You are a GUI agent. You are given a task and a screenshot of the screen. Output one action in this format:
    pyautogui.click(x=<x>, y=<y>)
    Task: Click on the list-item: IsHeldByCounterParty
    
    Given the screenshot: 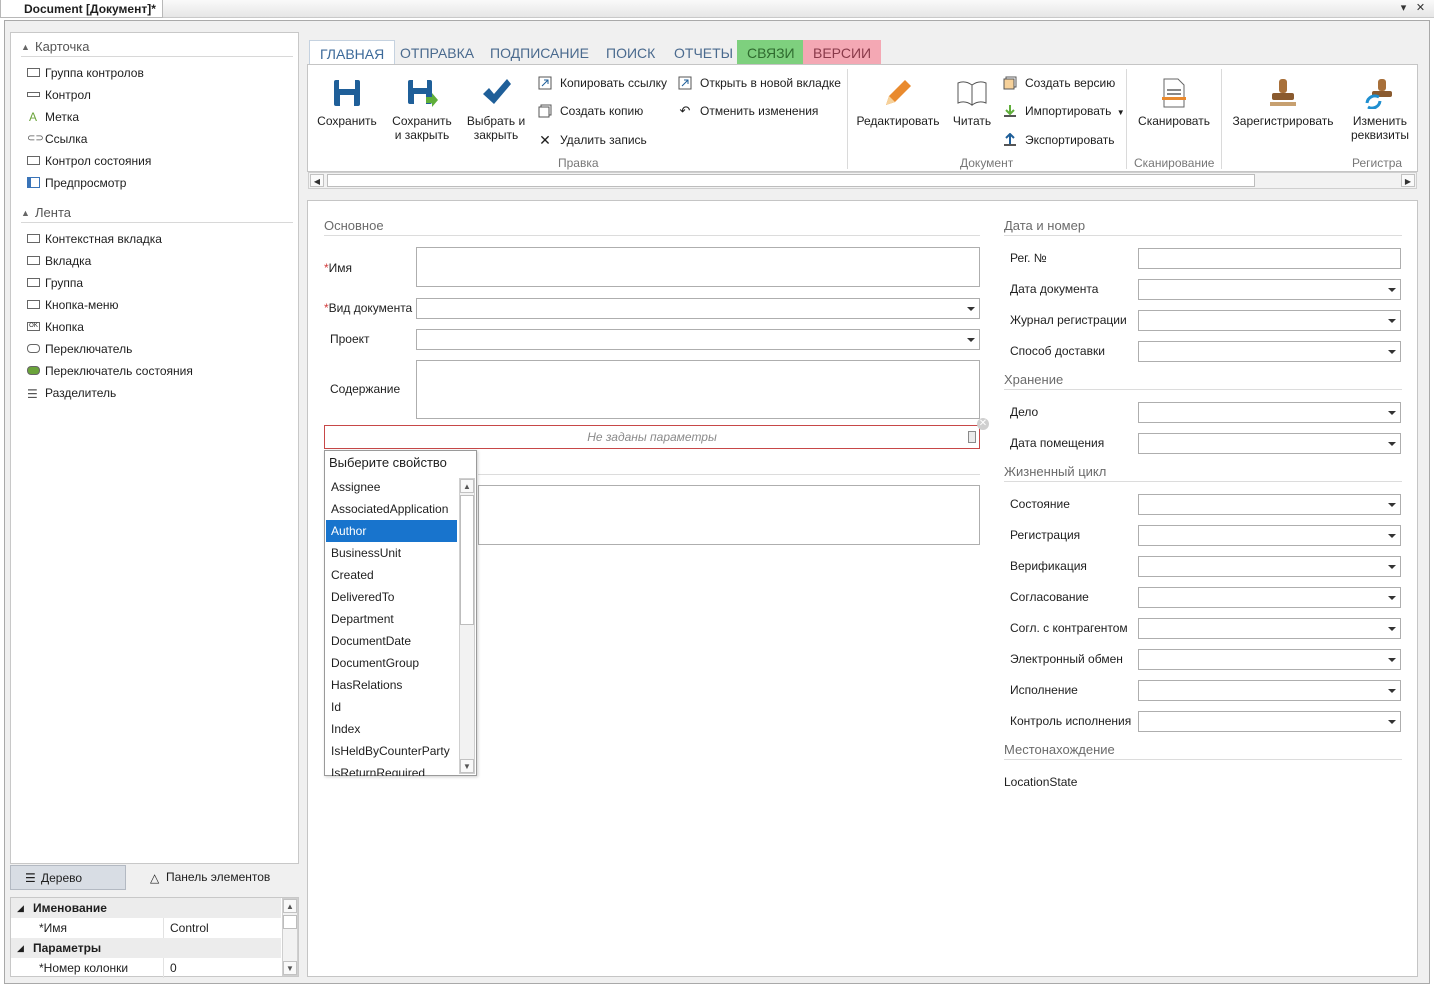 What is the action you would take?
    pyautogui.click(x=391, y=751)
    